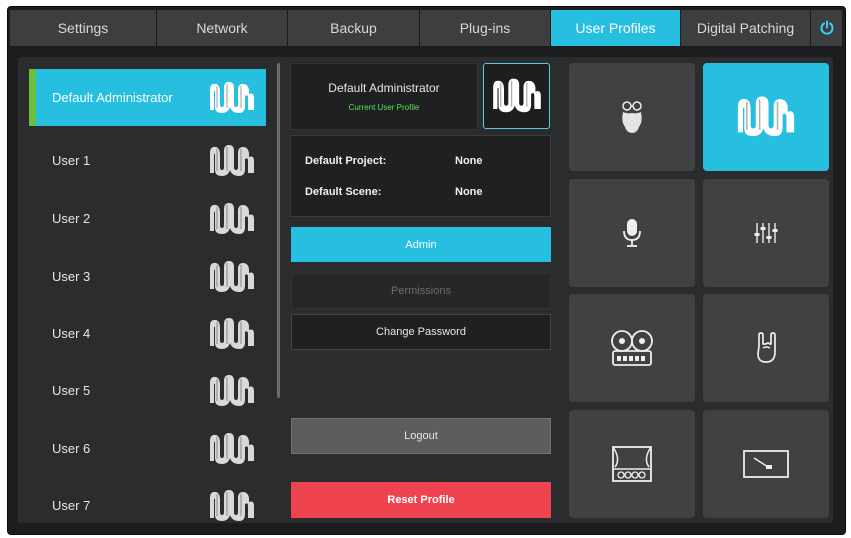 The image size is (851, 538). I want to click on user-name: User 4, so click(71, 333).